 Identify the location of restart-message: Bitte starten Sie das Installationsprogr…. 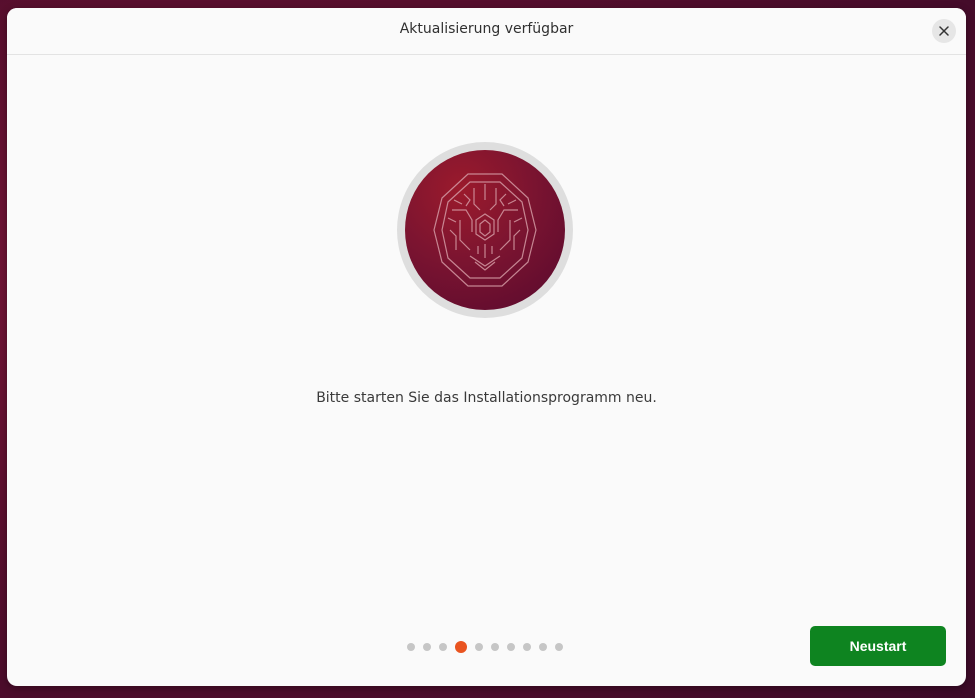
(486, 398).